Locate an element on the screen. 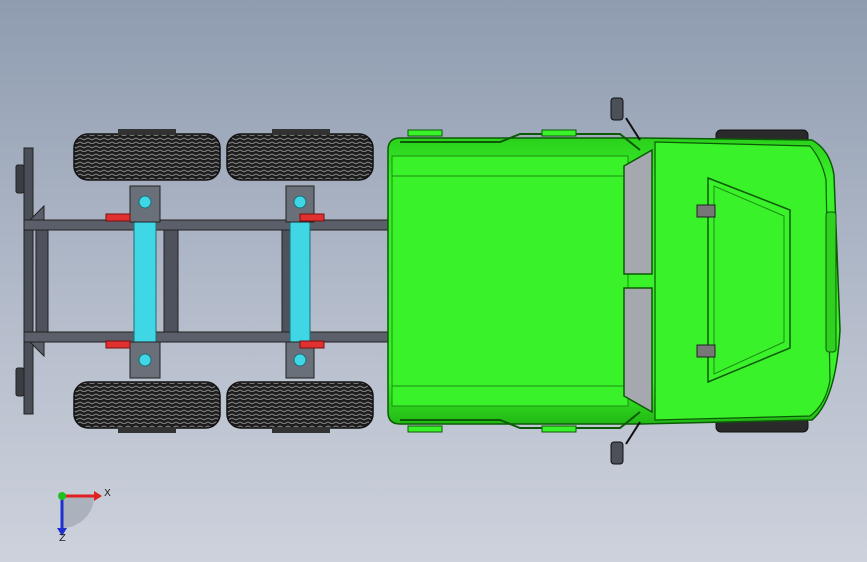  x-axis-label: X is located at coordinates (107, 493).